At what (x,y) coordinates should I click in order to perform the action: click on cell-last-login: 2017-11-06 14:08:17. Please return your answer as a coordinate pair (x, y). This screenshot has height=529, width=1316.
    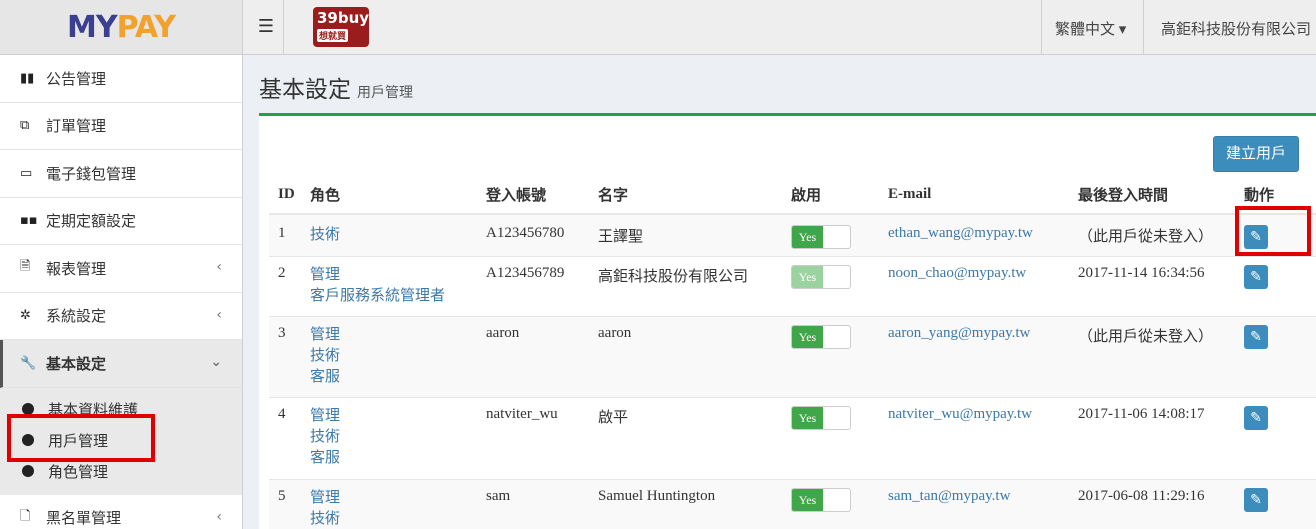
    Looking at the image, I should click on (1152, 437).